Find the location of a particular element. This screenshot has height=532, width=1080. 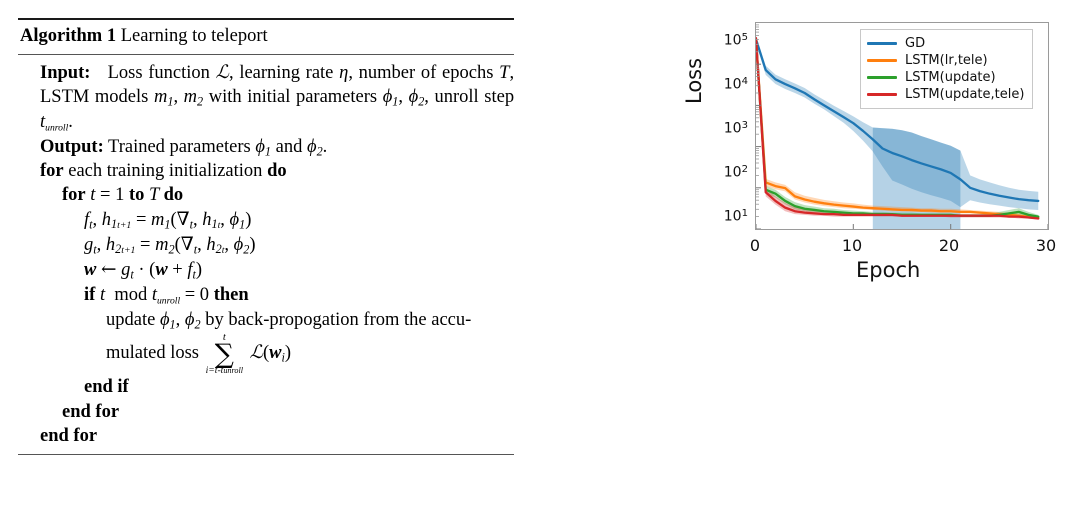

algorithm-line-end-if: end if is located at coordinates (106, 387).